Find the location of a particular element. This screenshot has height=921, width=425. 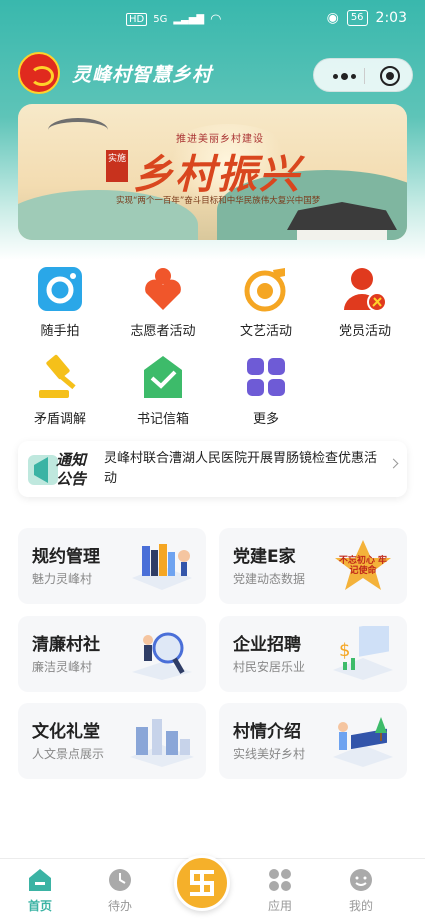

tab-home: 首页 is located at coordinates (40, 890).